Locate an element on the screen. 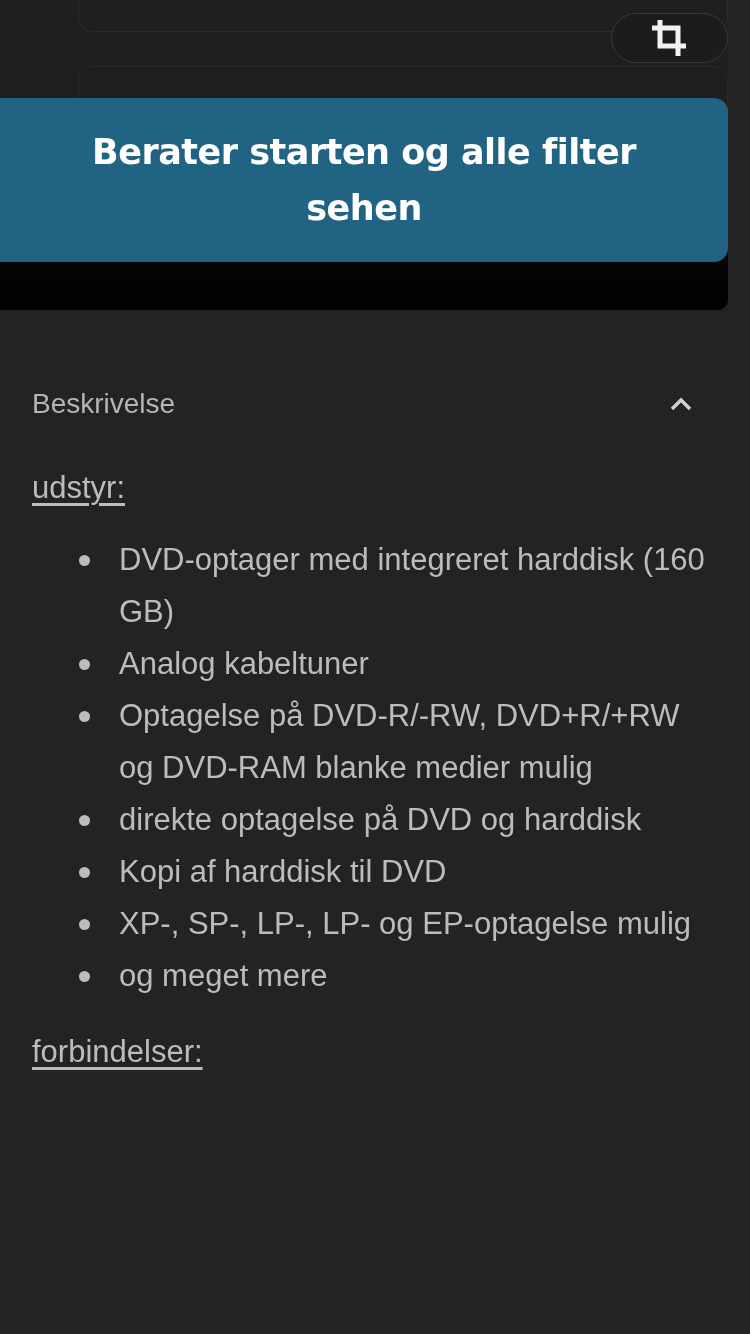 This screenshot has width=750, height=1334. section-heading: udstyr: is located at coordinates (79, 488).